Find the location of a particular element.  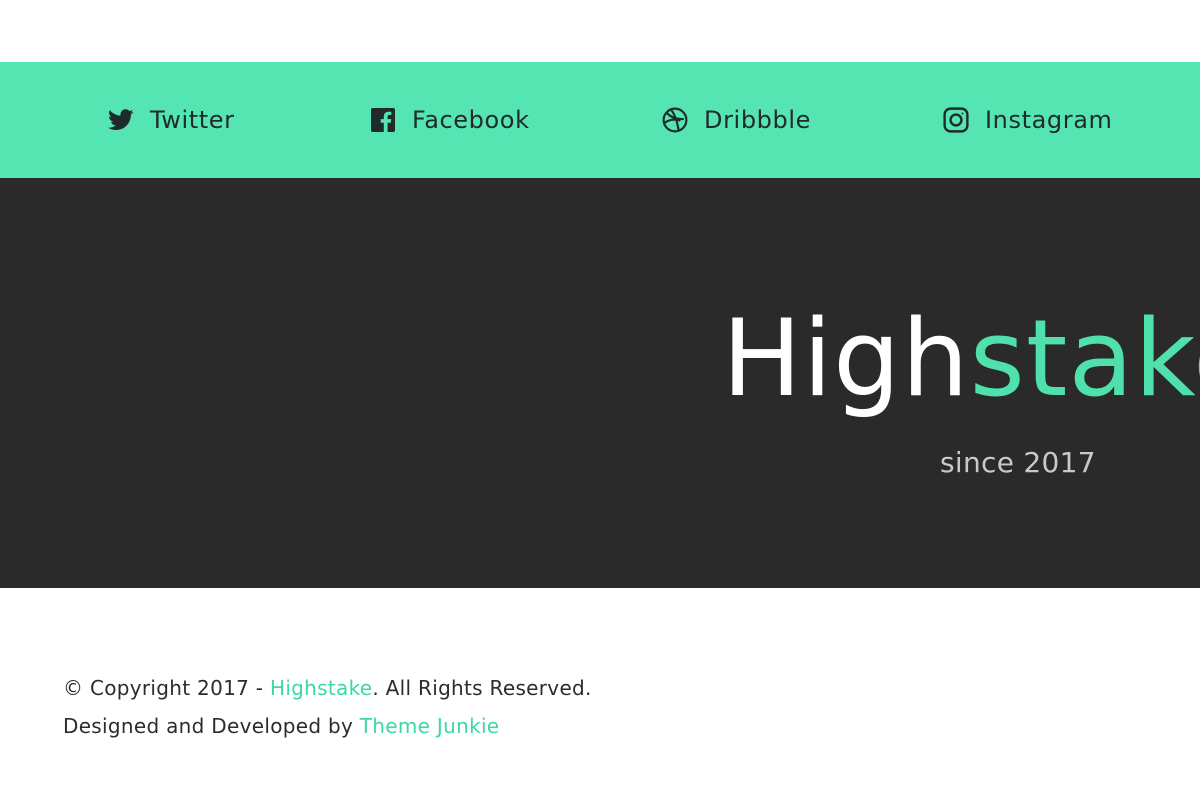

twitter-link: Twitter is located at coordinates (171, 120).